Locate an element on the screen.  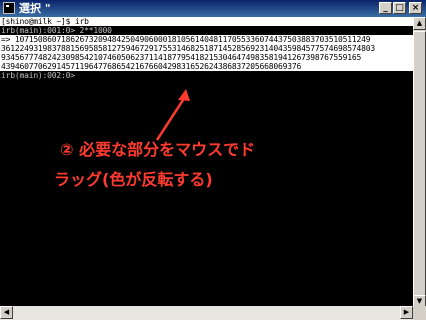
vertical-scroll-thumb is located at coordinates (419, 165).